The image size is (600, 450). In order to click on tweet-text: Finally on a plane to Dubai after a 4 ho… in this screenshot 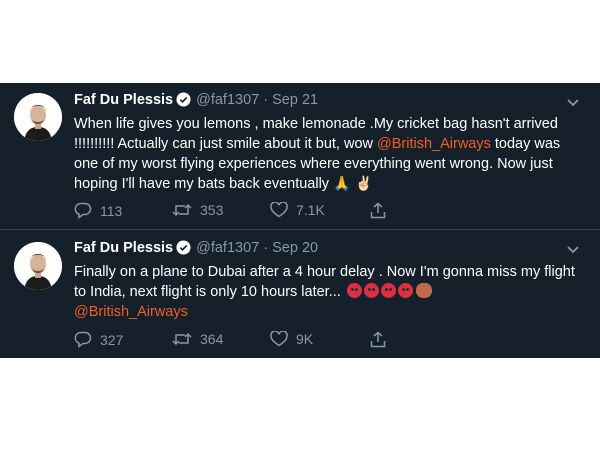, I will do `click(329, 292)`.